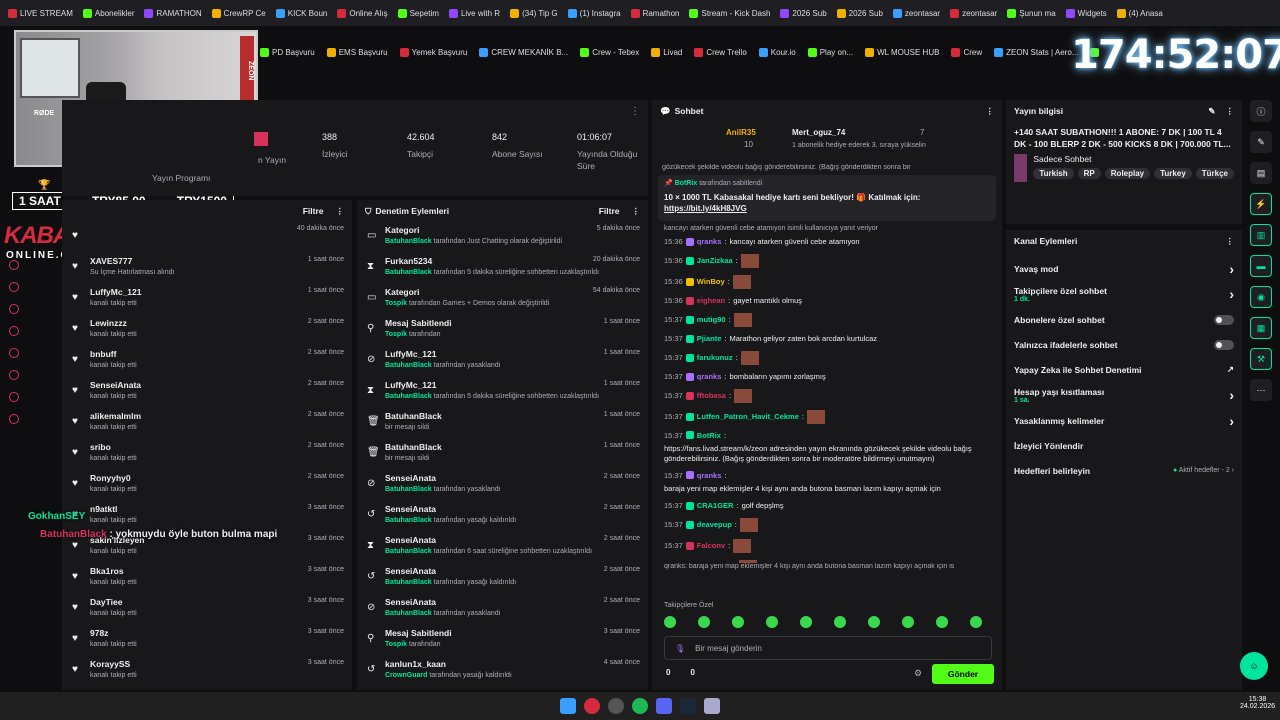 The width and height of the screenshot is (1280, 720). Describe the element at coordinates (207, 671) in the screenshot. I see `follower-row: ♥ KorayySS kanalı takip etti 3 saat önce` at that location.